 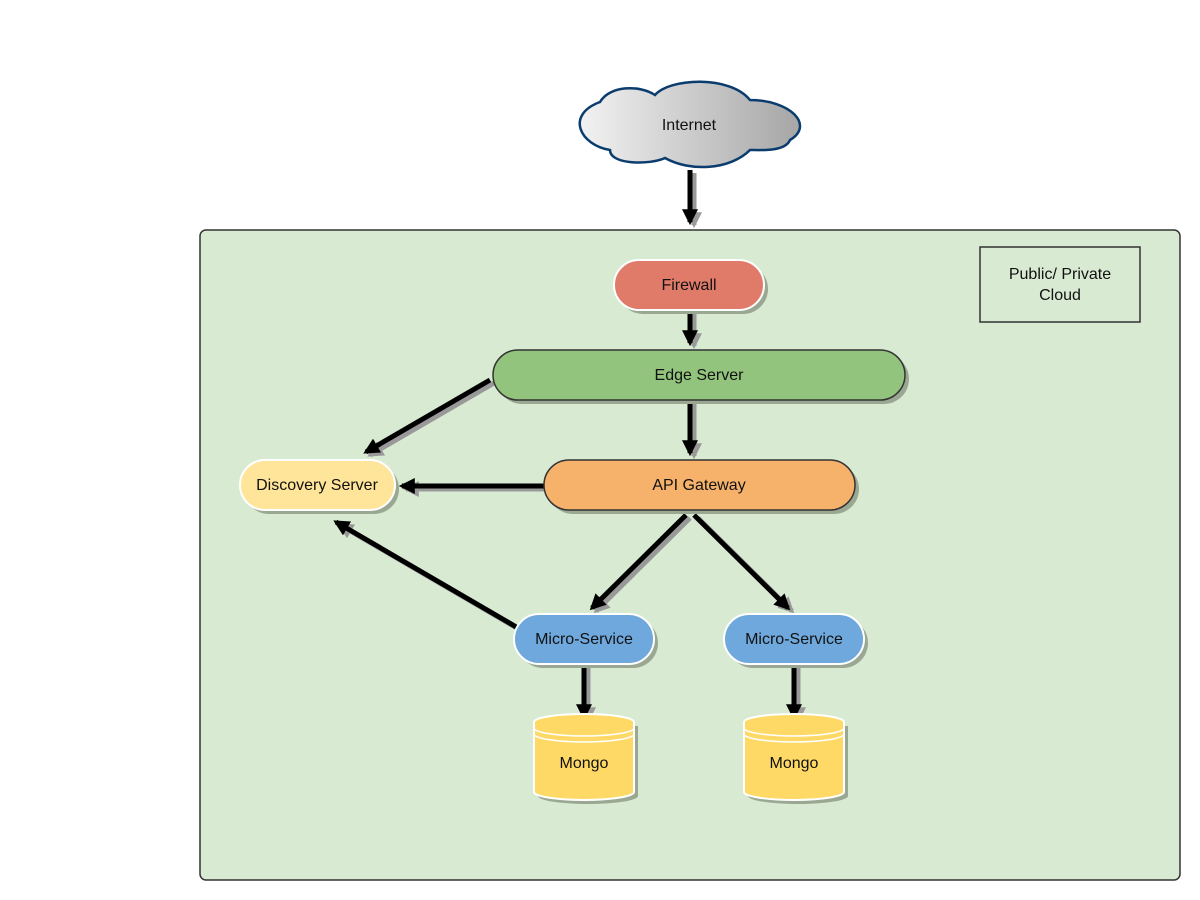 I want to click on cloud-label-line2: Cloud, so click(x=1060, y=295).